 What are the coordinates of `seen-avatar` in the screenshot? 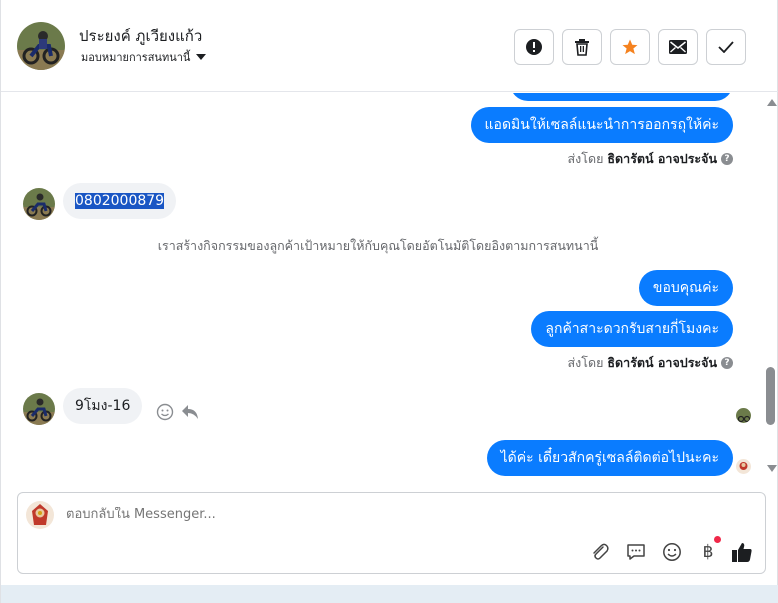 It's located at (743, 415).